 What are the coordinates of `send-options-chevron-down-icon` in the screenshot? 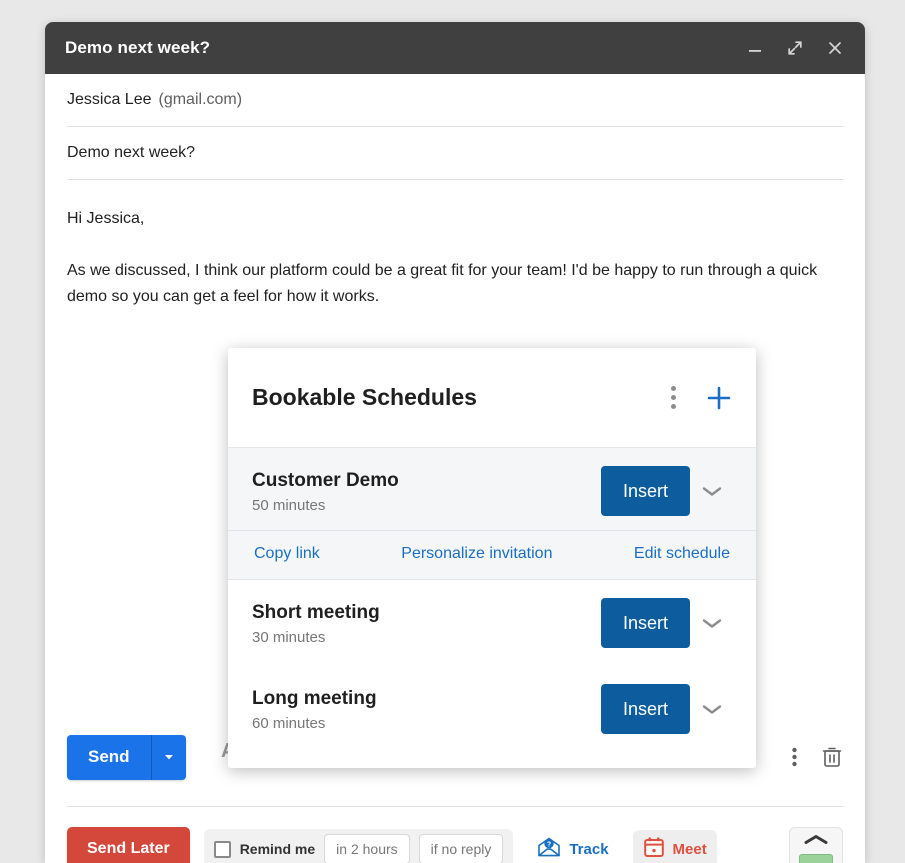 It's located at (169, 757).